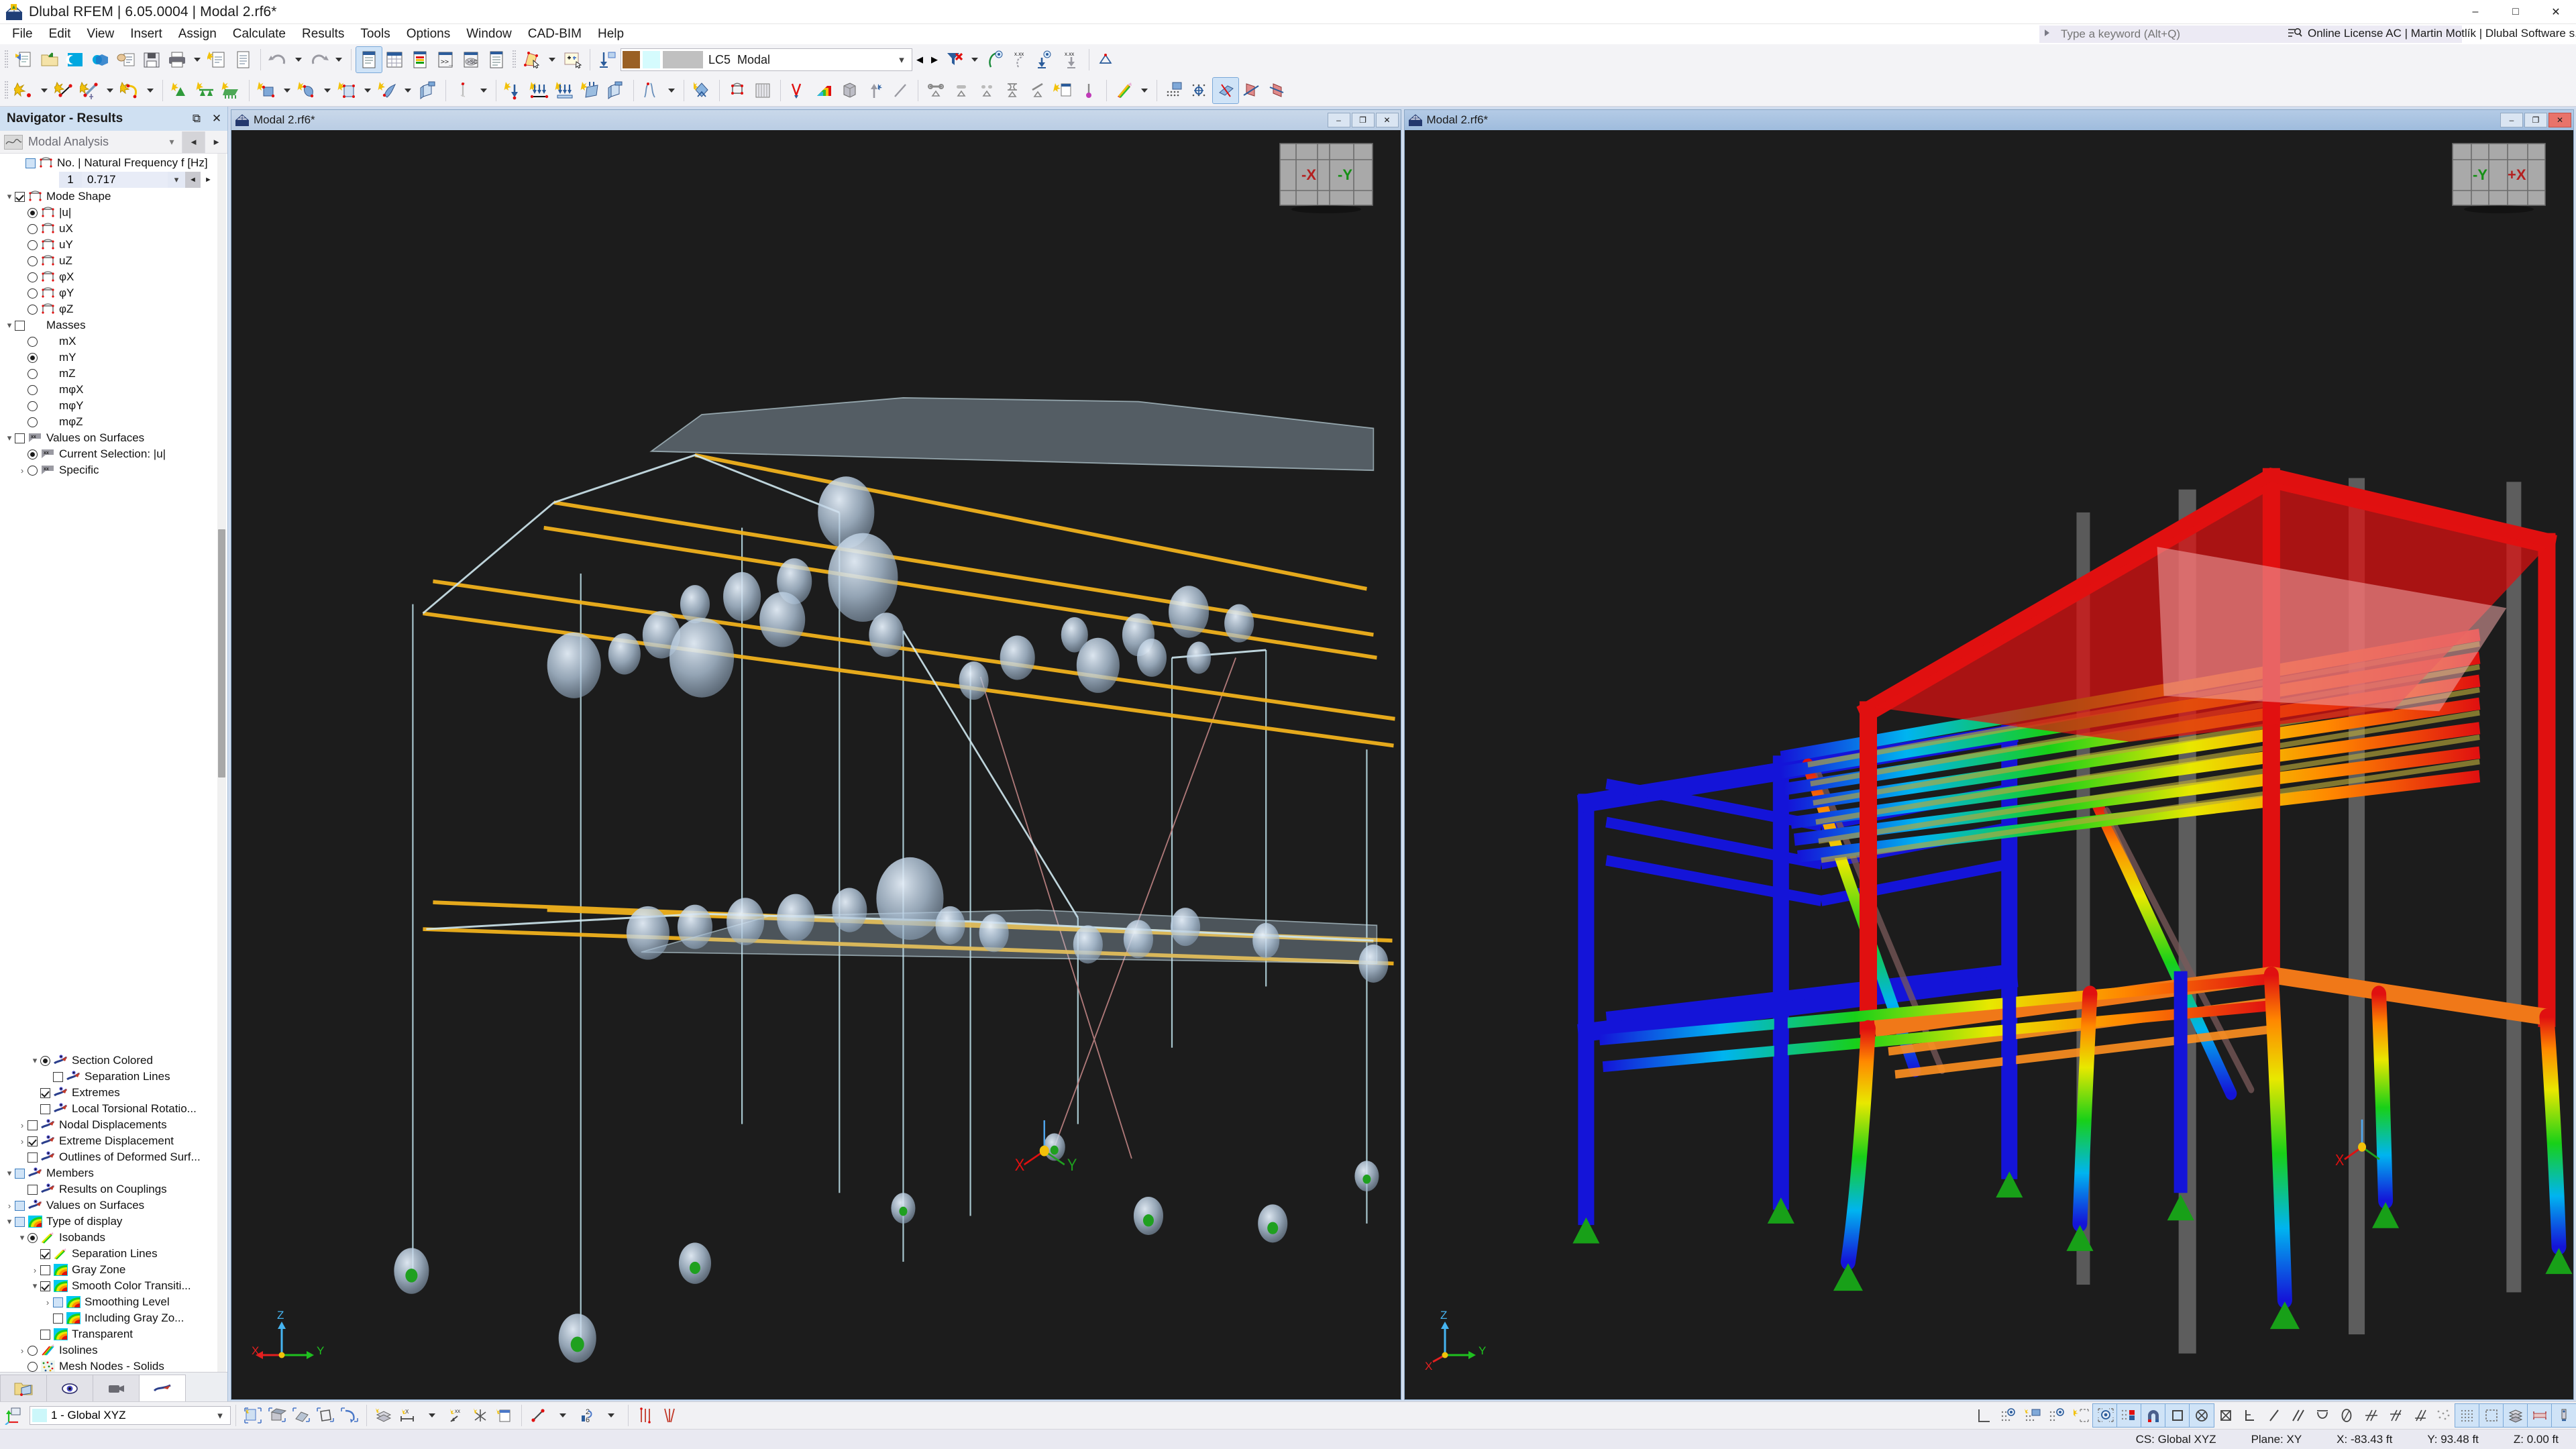 This screenshot has height=1449, width=2576. Describe the element at coordinates (113, 454) in the screenshot. I see `tree-item: xx Current Selection: |u|` at that location.